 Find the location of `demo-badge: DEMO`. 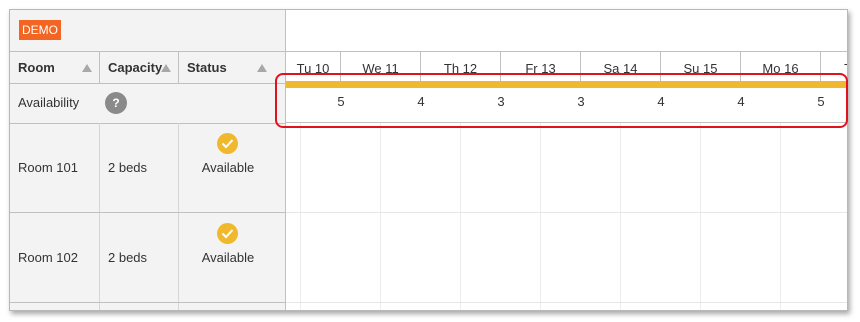

demo-badge: DEMO is located at coordinates (40, 30).